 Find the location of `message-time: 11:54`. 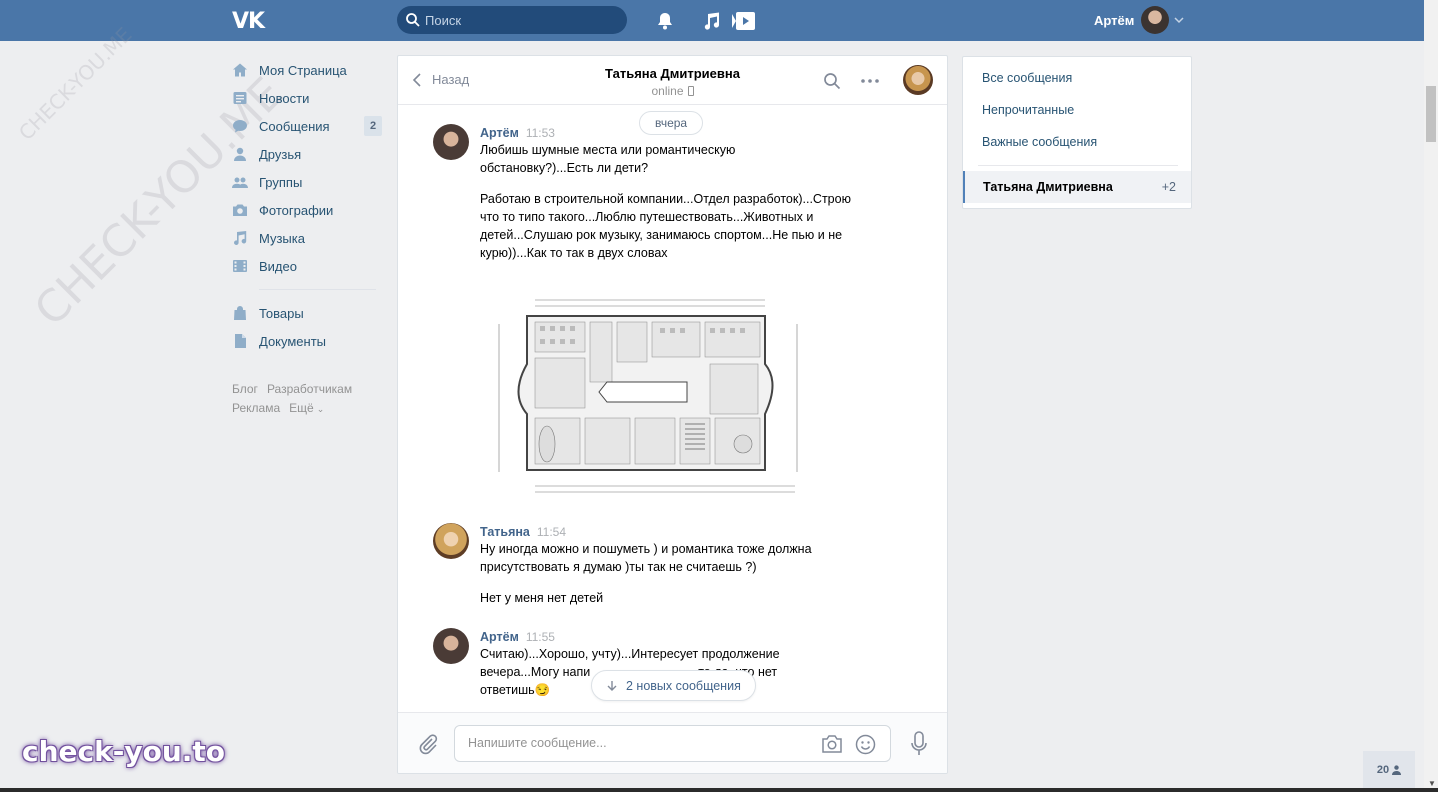

message-time: 11:54 is located at coordinates (551, 532).